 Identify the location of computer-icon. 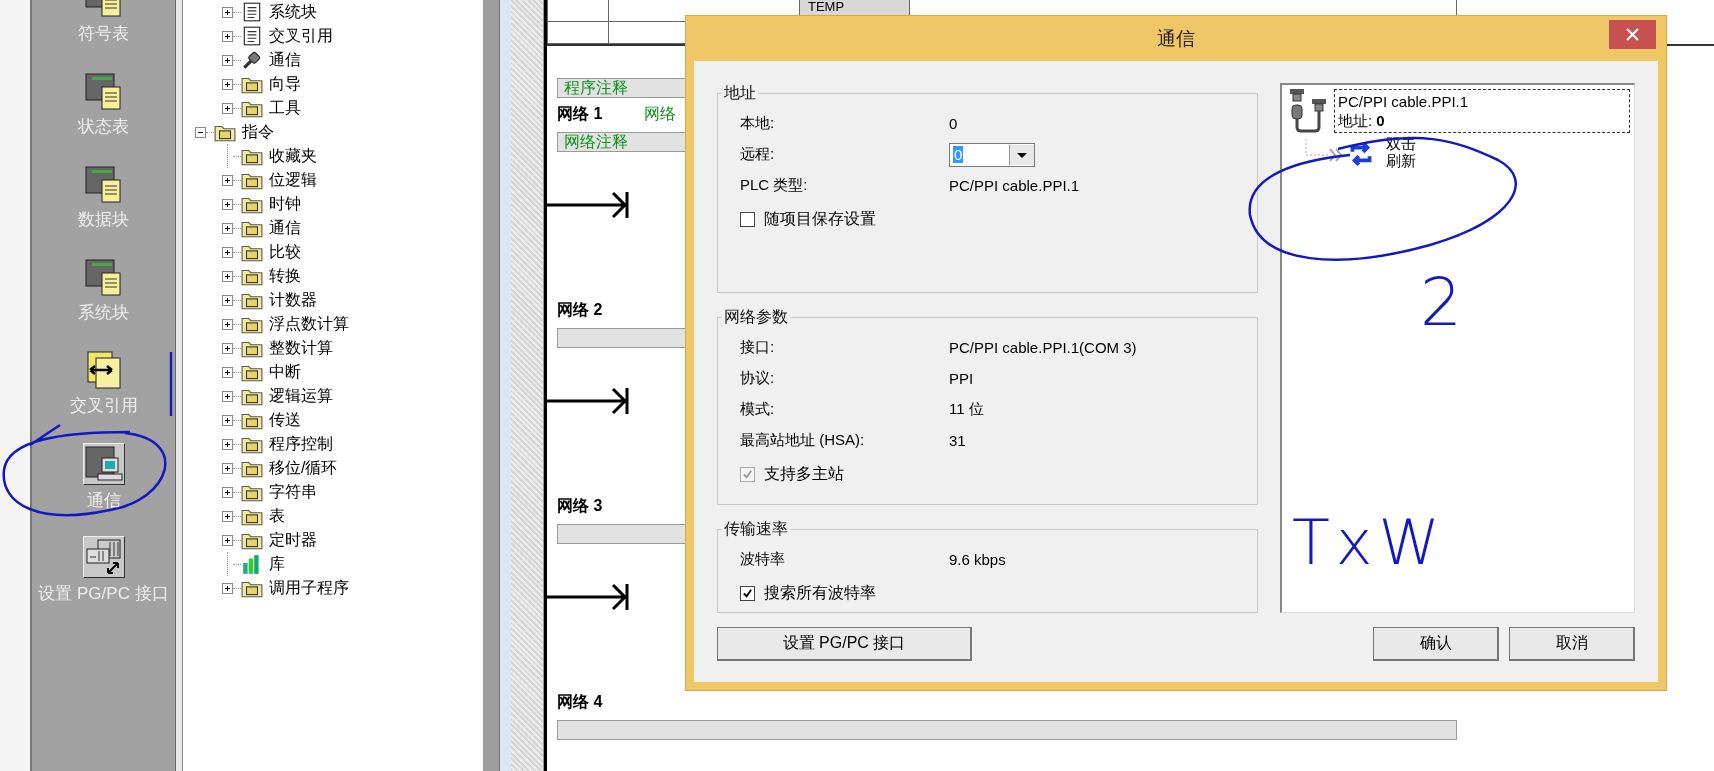
(103, 464).